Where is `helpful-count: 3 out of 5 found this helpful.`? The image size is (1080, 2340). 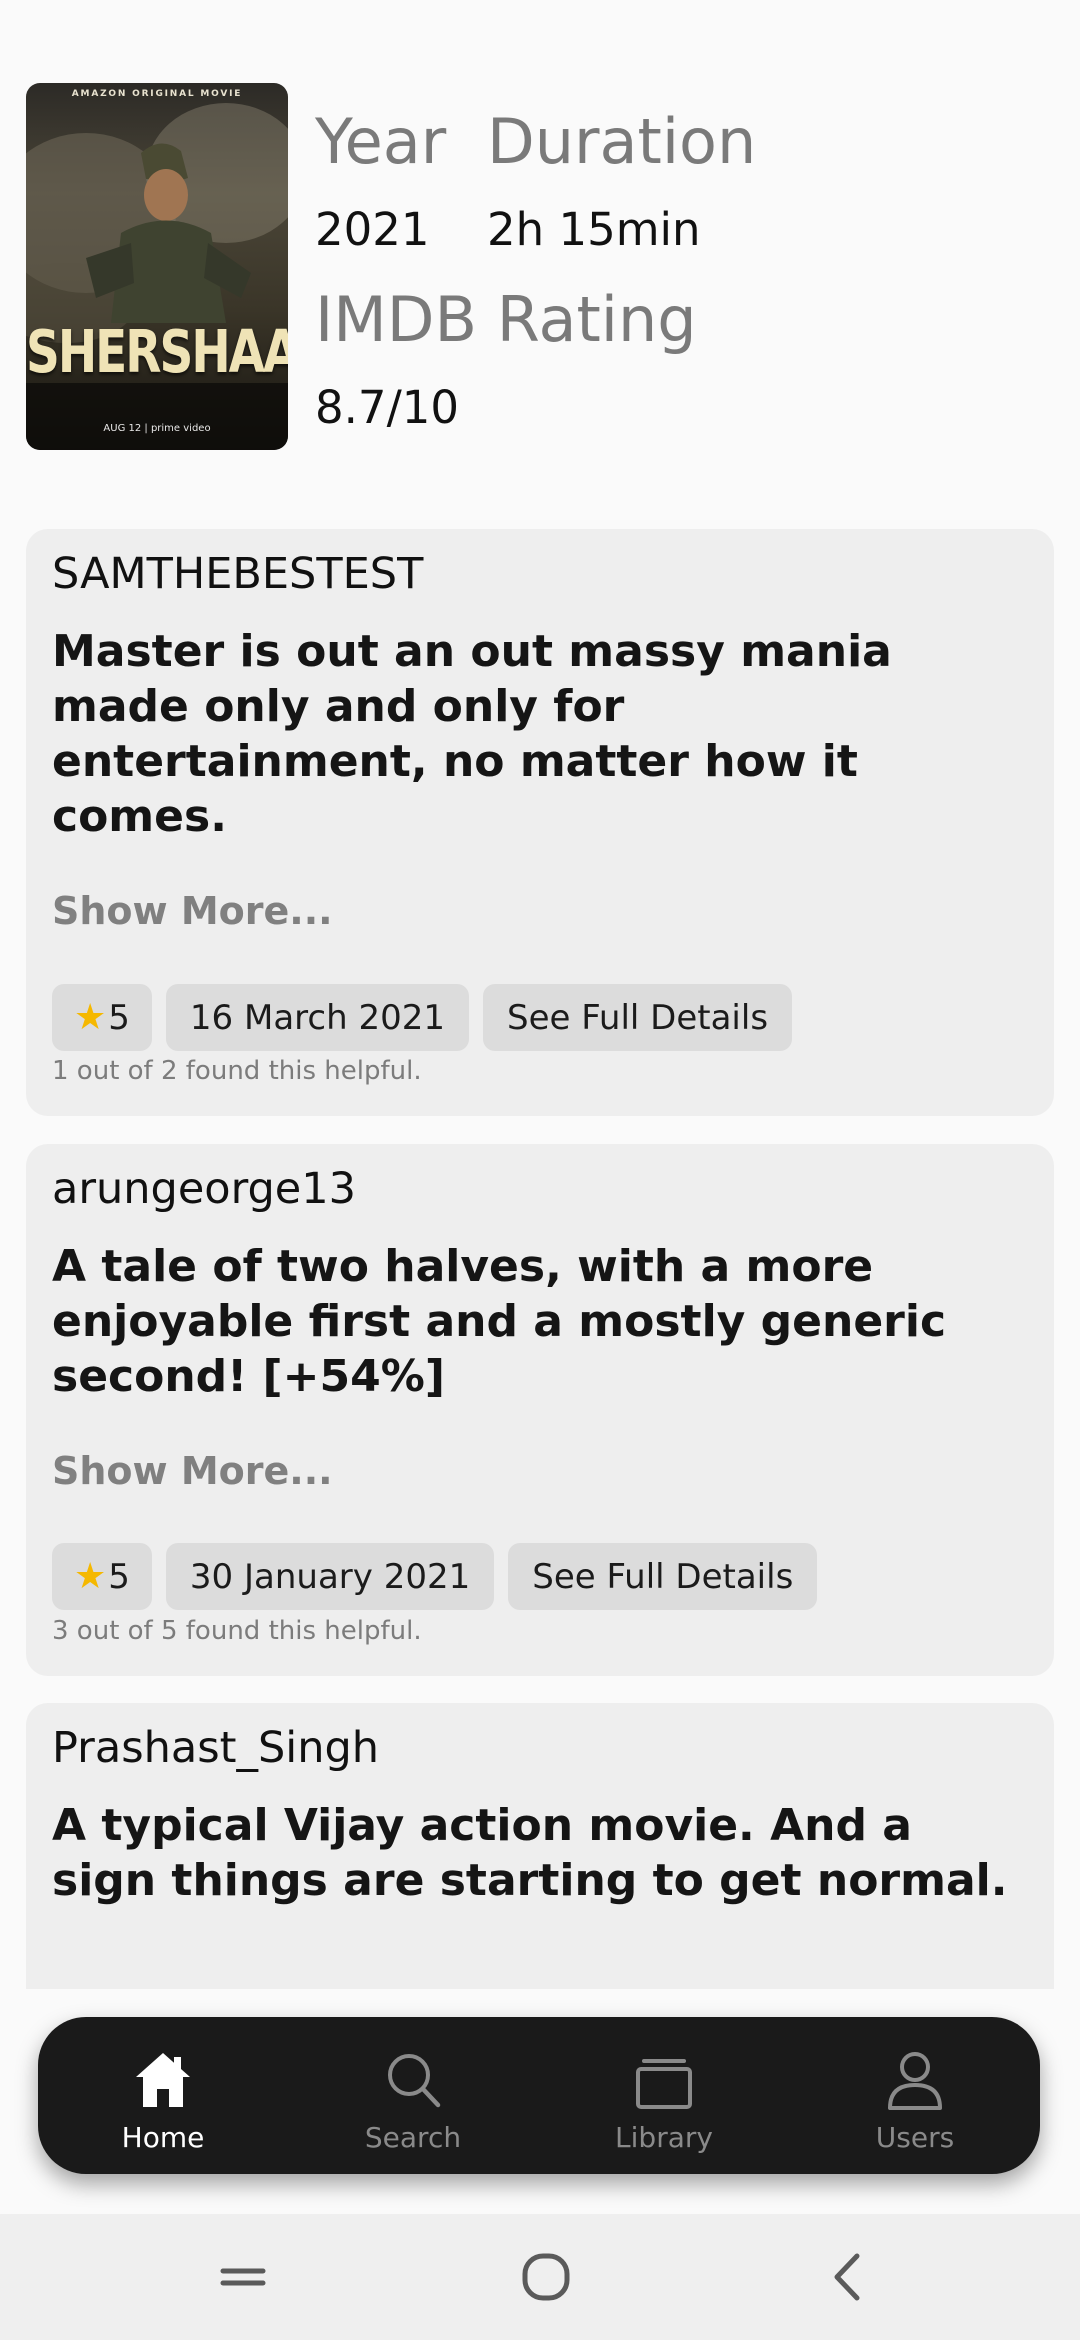
helpful-count: 3 out of 5 found this helpful. is located at coordinates (237, 1631).